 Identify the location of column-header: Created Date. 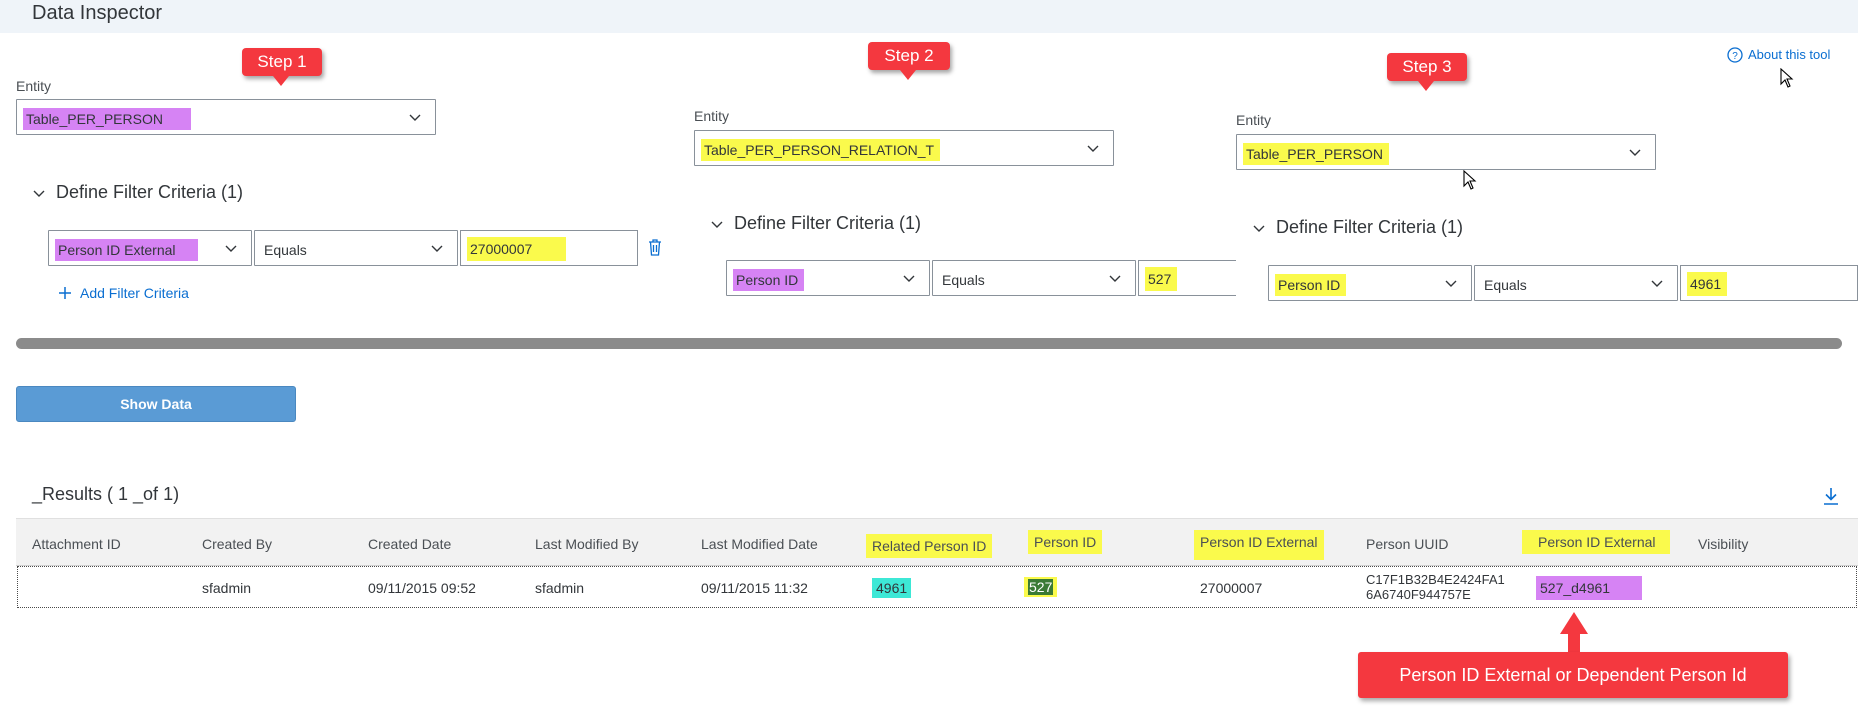
(409, 544).